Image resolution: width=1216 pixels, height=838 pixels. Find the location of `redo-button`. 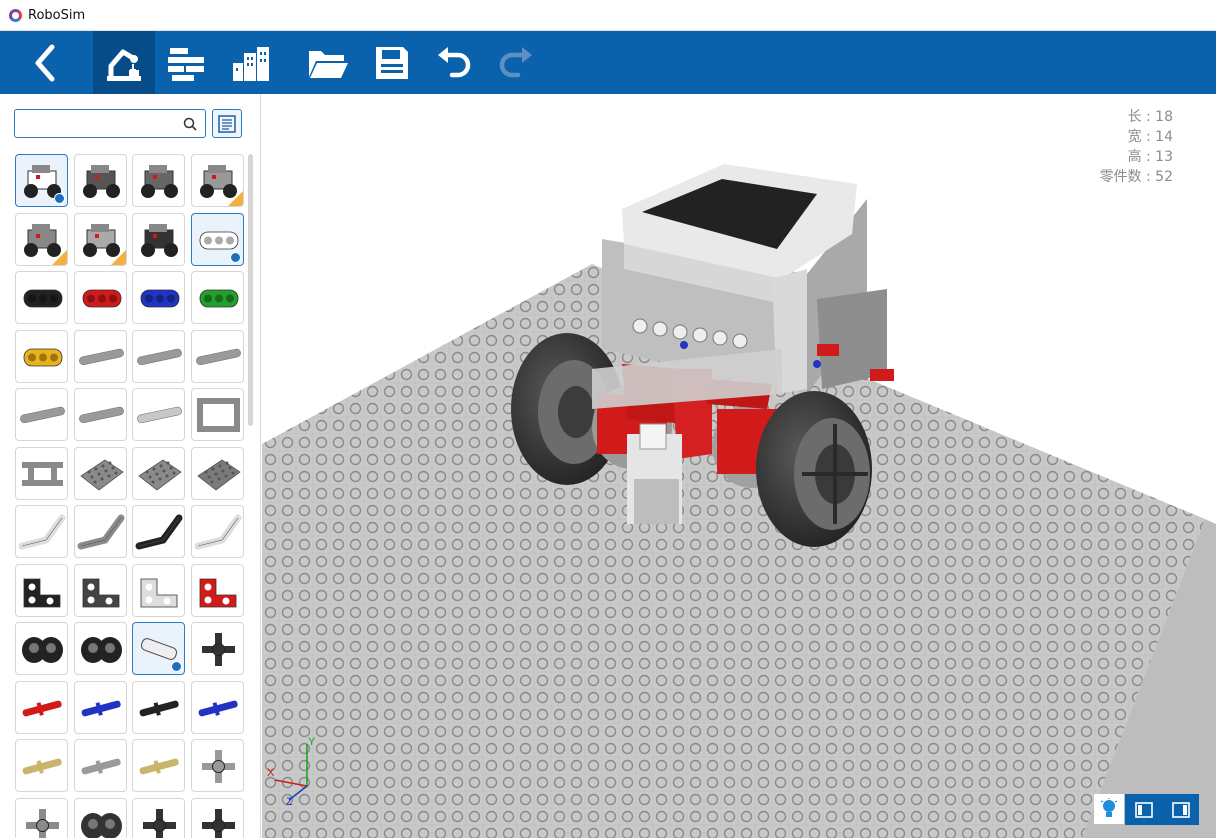

redo-button is located at coordinates (516, 62).